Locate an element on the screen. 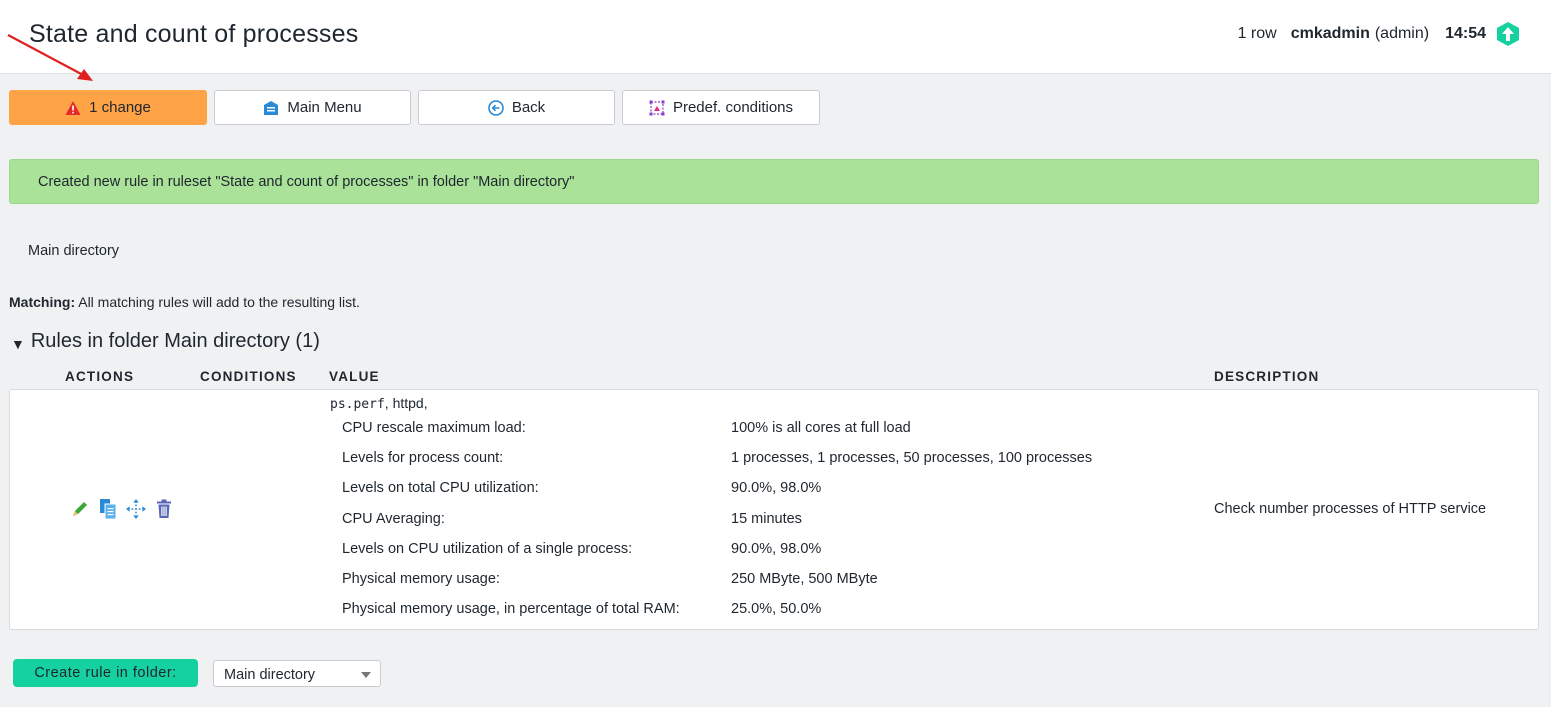 The image size is (1551, 707). folder-select: Main directory is located at coordinates (297, 673).